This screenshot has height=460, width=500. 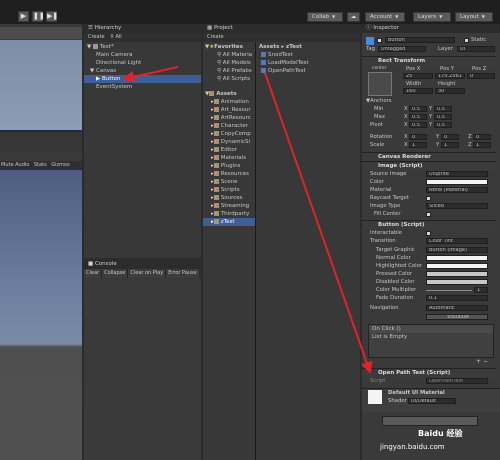 I want to click on arrow-to-button, so click(x=150, y=74).